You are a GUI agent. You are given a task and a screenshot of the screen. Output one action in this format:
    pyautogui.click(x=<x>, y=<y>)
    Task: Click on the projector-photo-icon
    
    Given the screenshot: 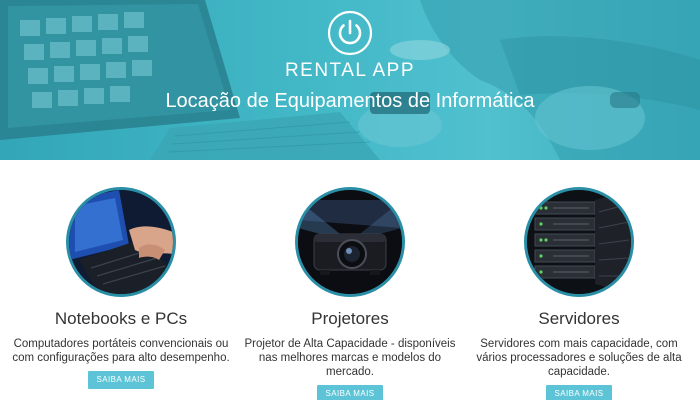 What is the action you would take?
    pyautogui.click(x=350, y=242)
    